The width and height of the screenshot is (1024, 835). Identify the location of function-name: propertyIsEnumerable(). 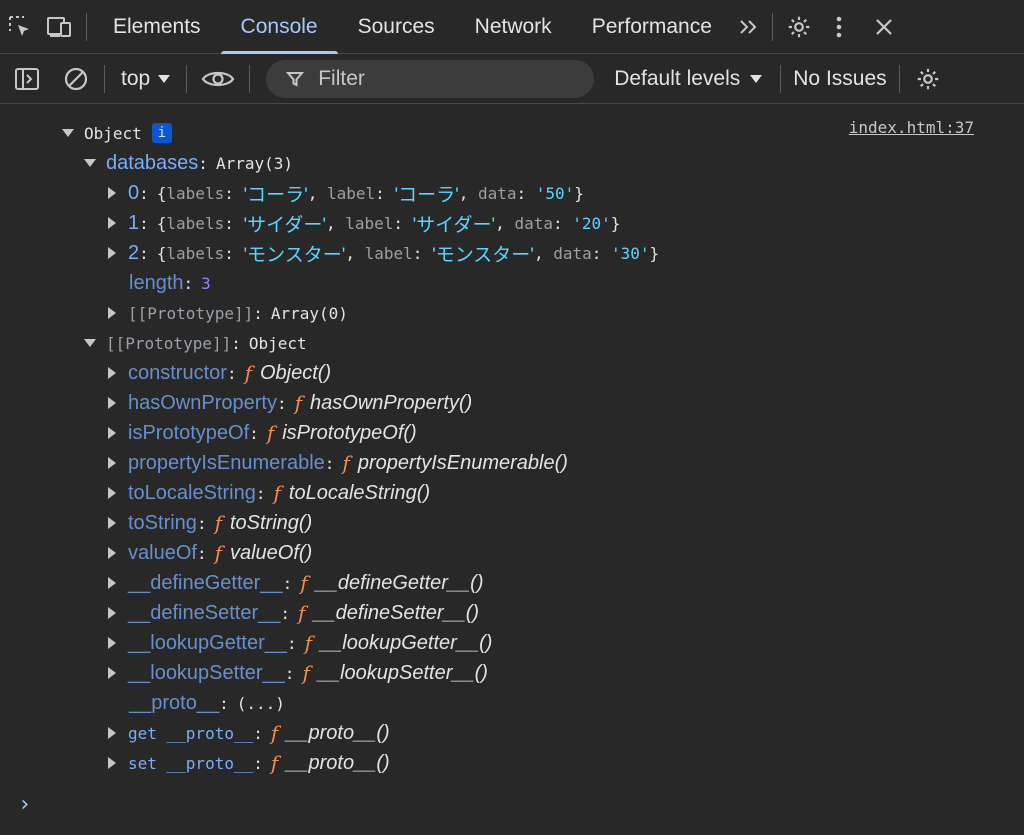
(462, 462).